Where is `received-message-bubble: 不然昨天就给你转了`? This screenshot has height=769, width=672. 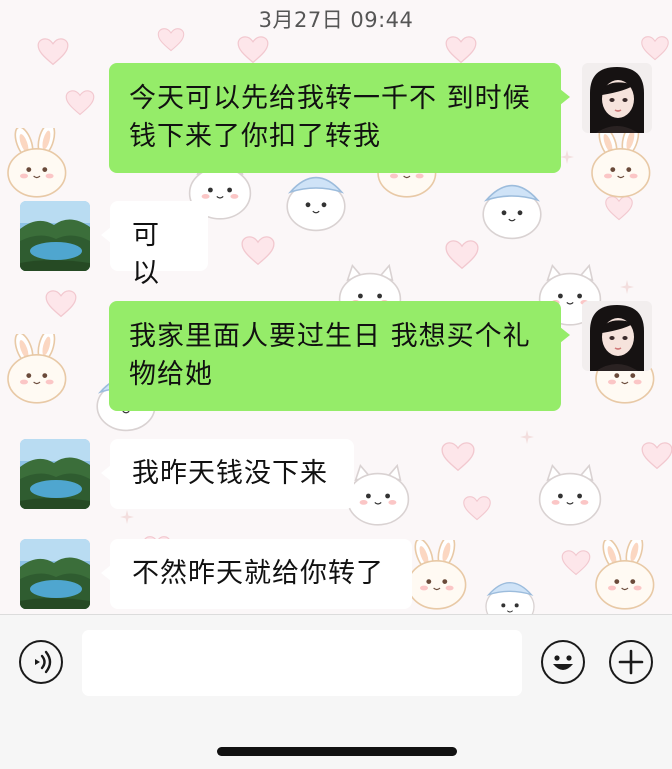
received-message-bubble: 不然昨天就给你转了 is located at coordinates (256, 574).